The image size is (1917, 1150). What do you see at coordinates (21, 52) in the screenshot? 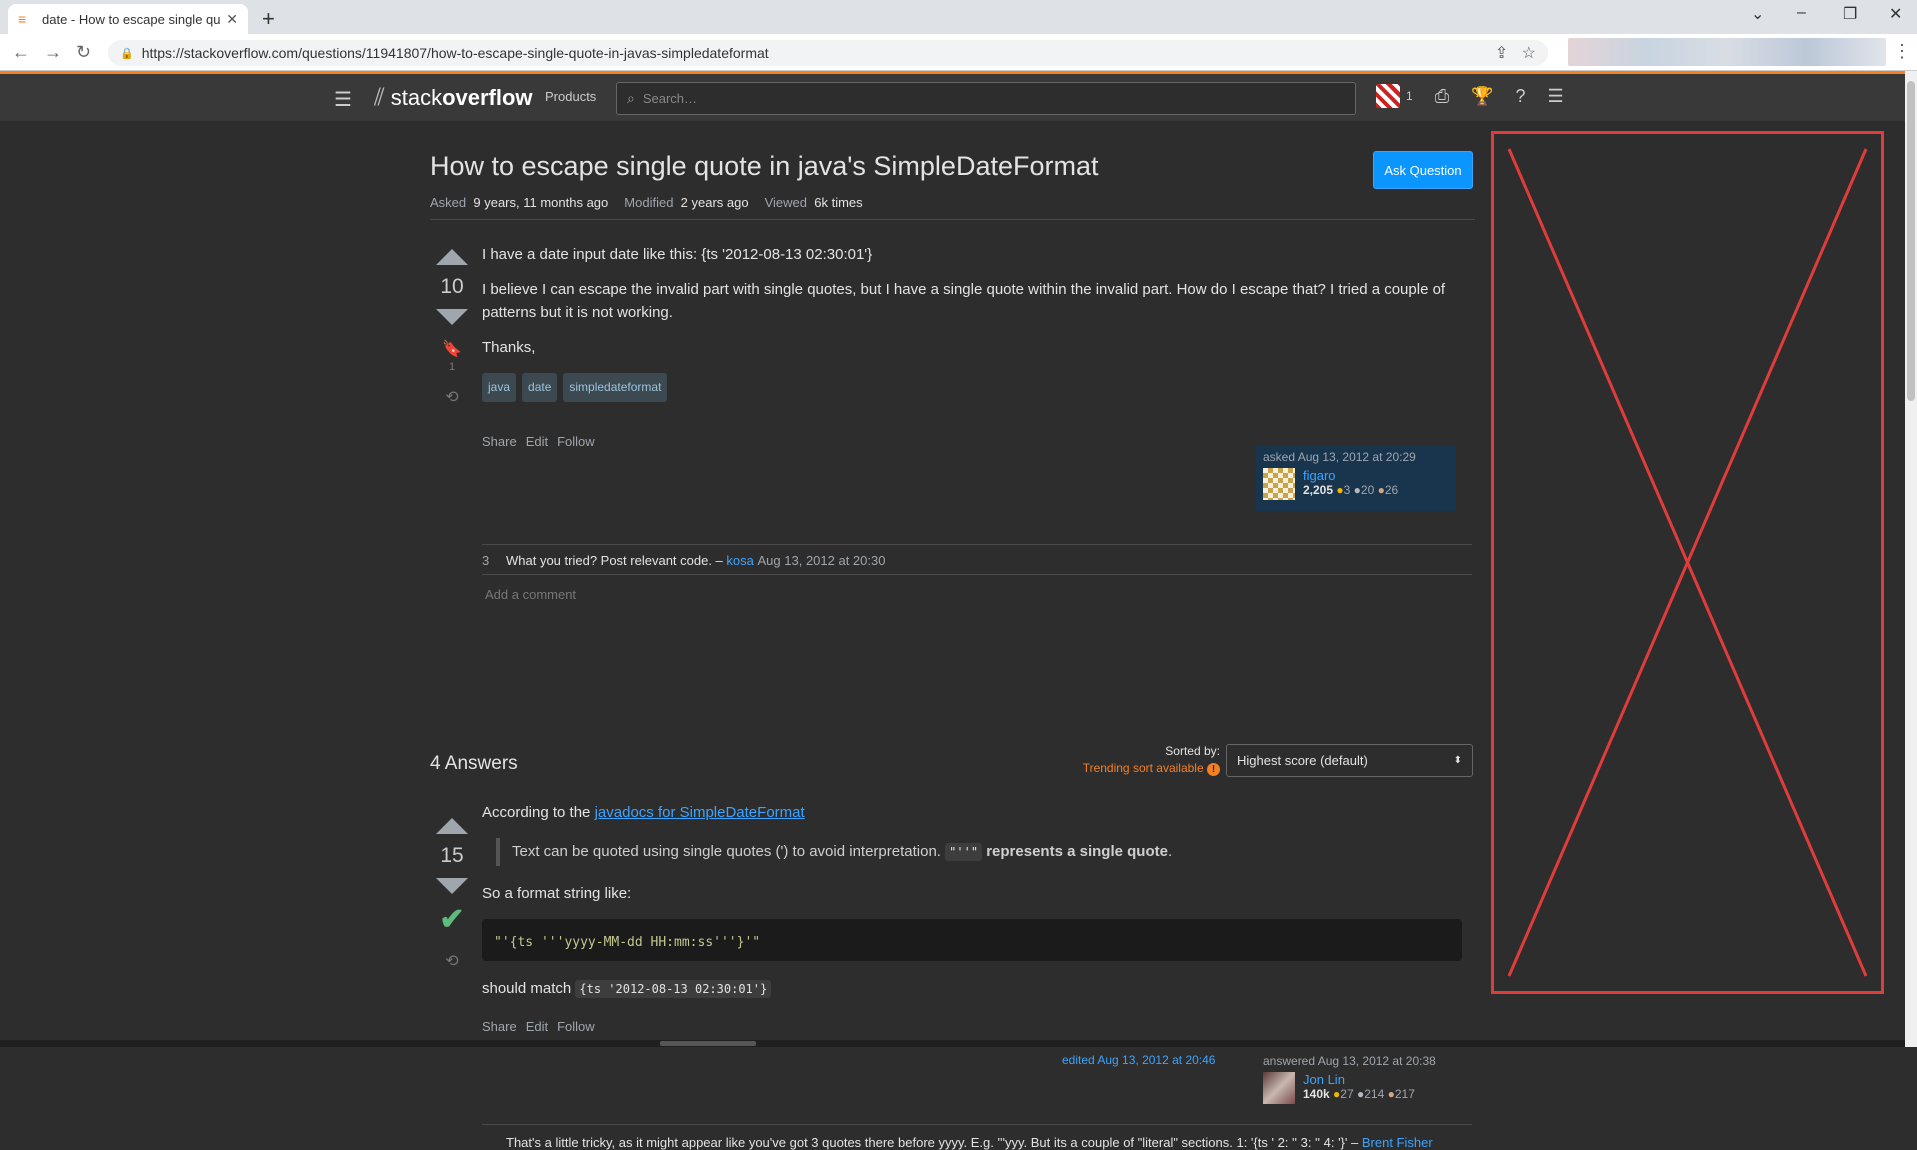
I see `back-icon: ←` at bounding box center [21, 52].